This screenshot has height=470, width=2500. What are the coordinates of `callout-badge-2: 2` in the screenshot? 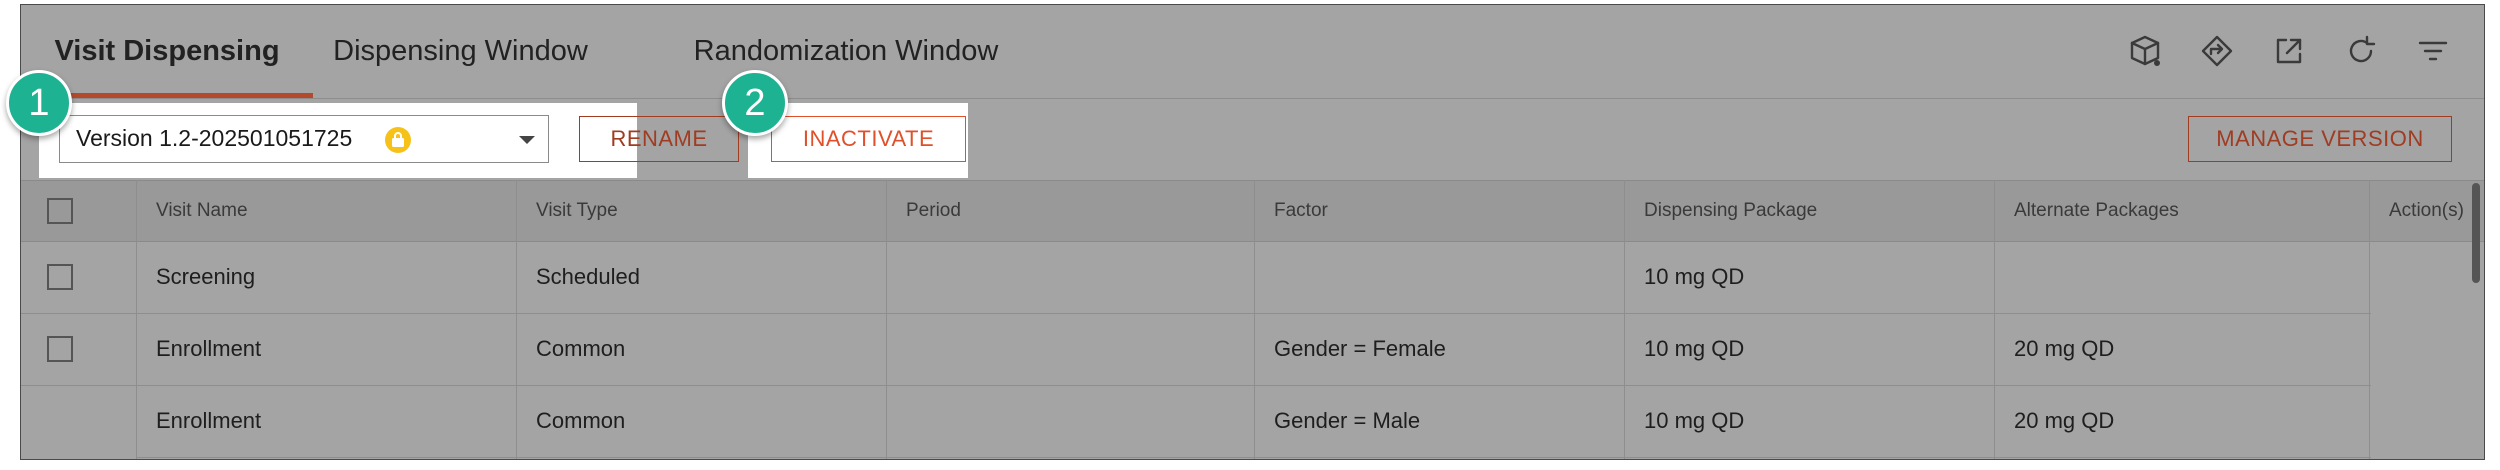 It's located at (755, 103).